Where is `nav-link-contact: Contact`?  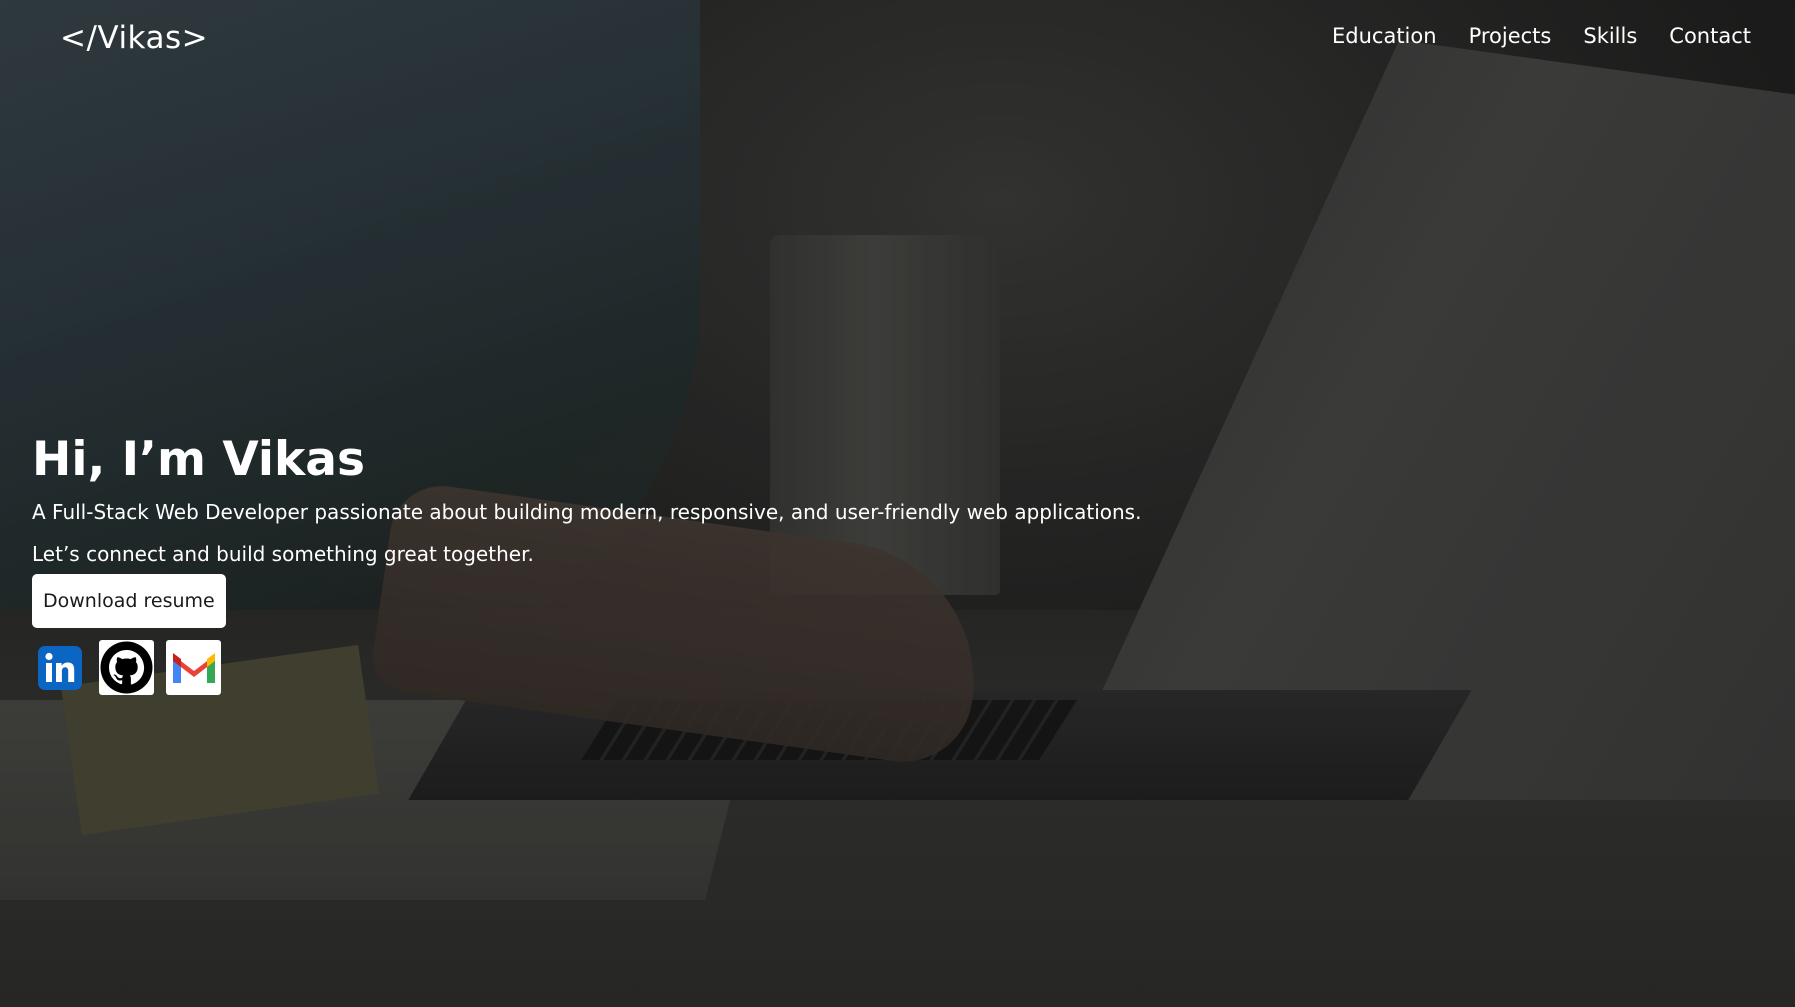
nav-link-contact: Contact is located at coordinates (1710, 36).